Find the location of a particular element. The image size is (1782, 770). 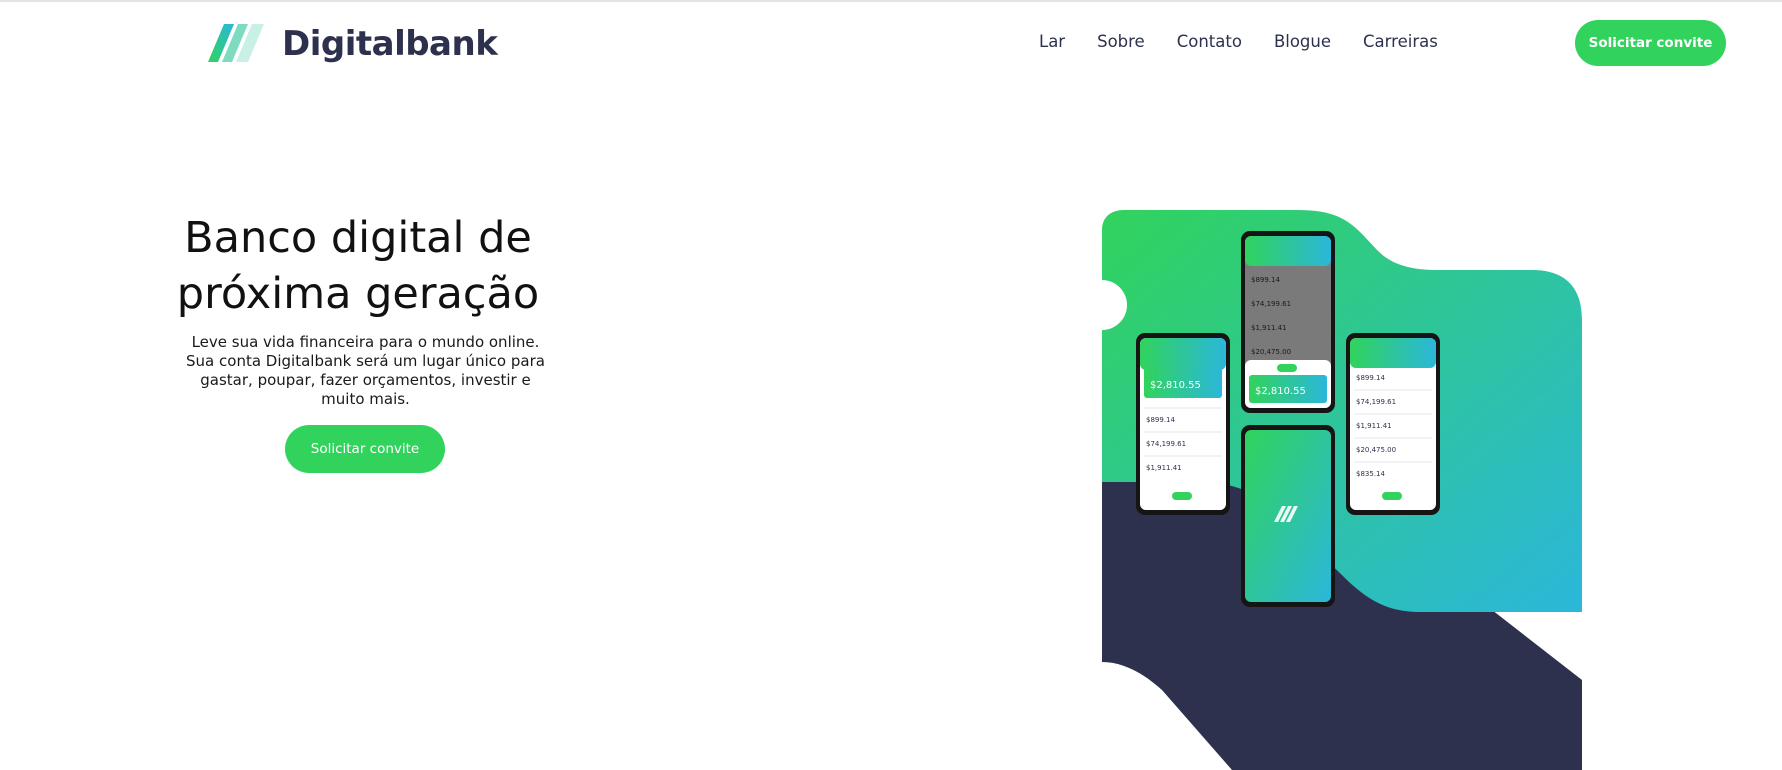

logo: Digitalbank is located at coordinates (353, 44).